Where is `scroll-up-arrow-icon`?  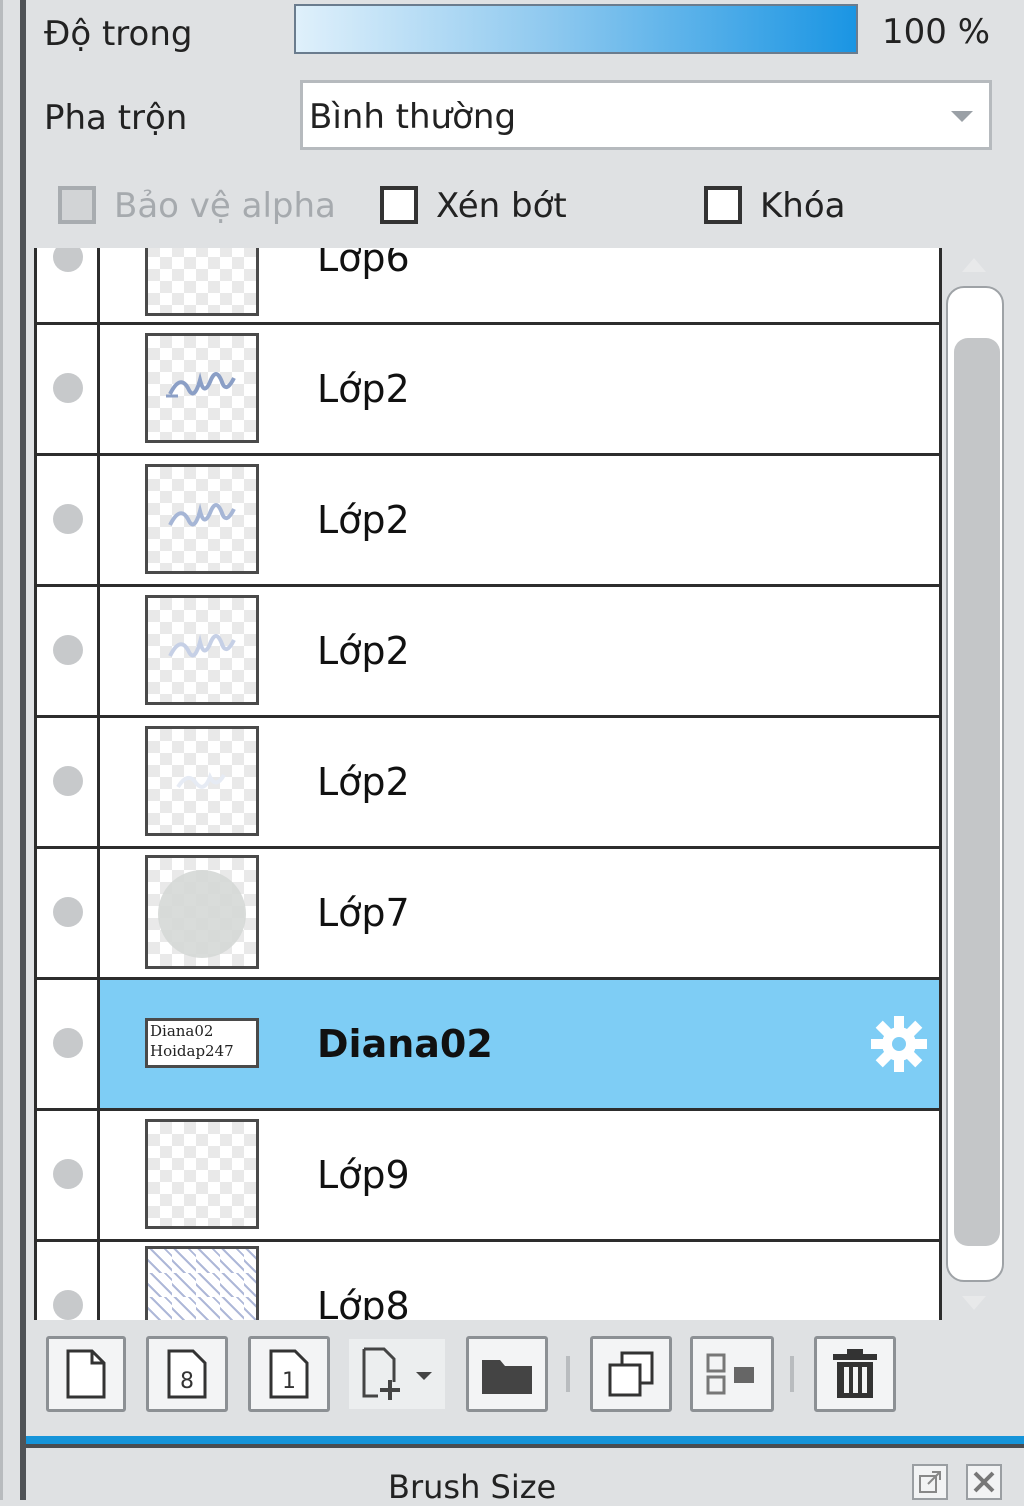 scroll-up-arrow-icon is located at coordinates (974, 265).